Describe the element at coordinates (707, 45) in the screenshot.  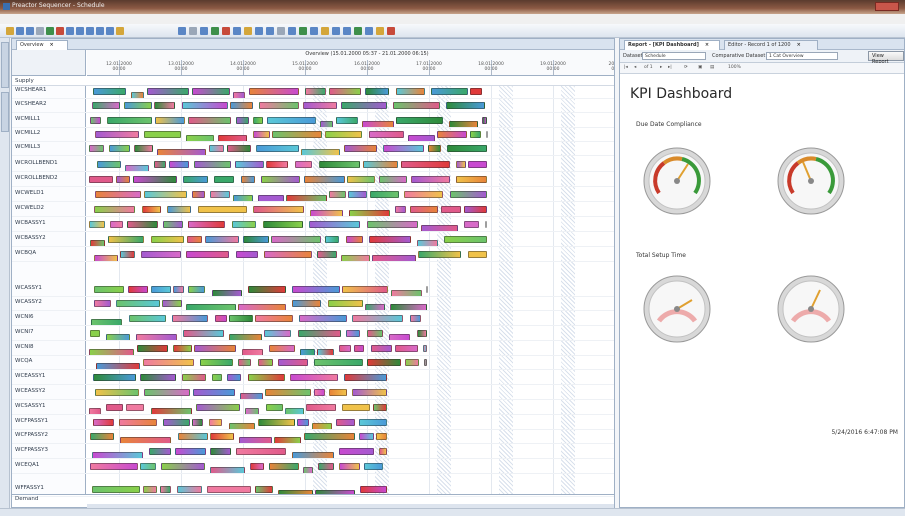
I see `close-icon: ×` at that location.